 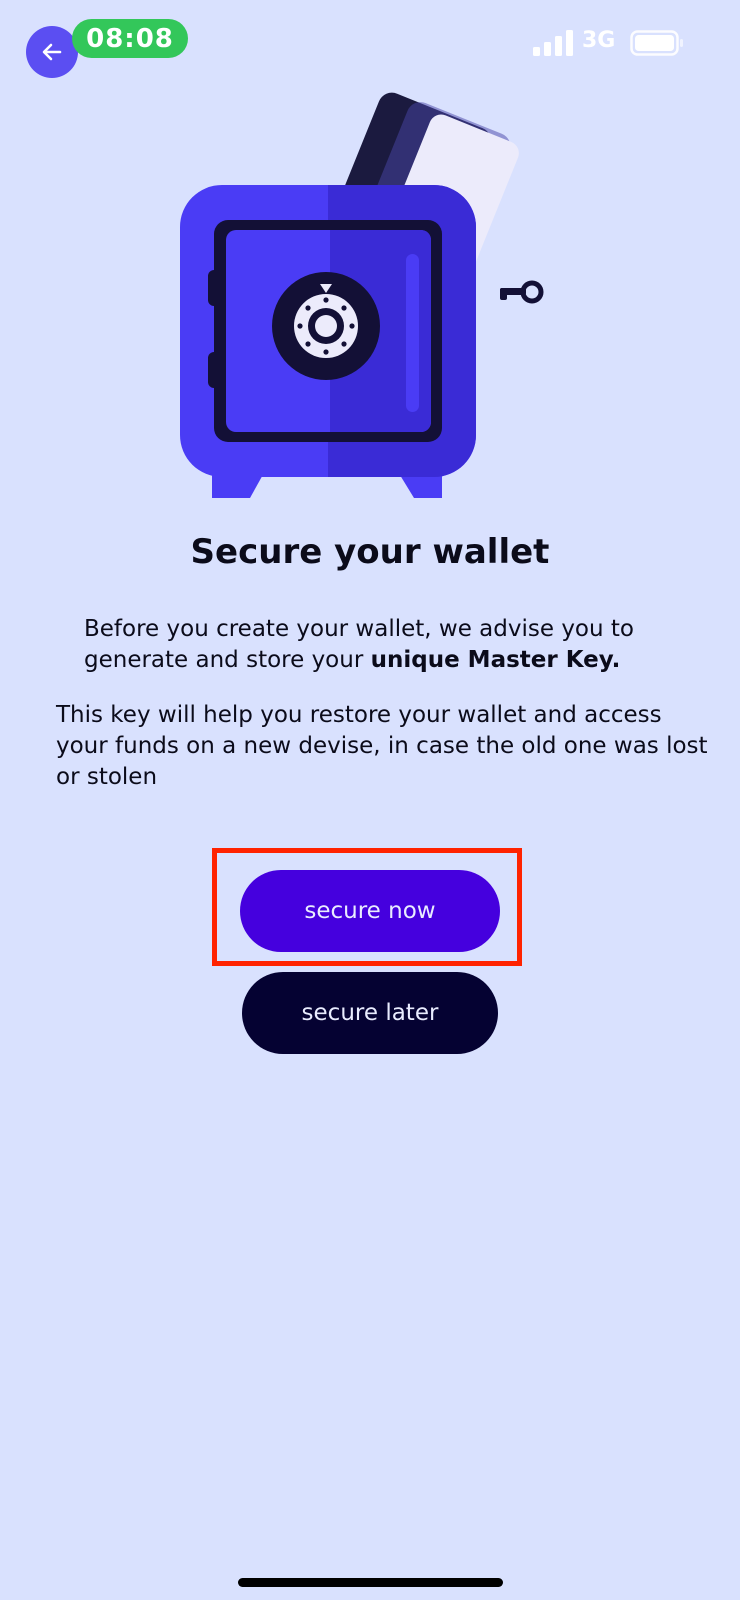 I want to click on back-button, so click(x=52, y=52).